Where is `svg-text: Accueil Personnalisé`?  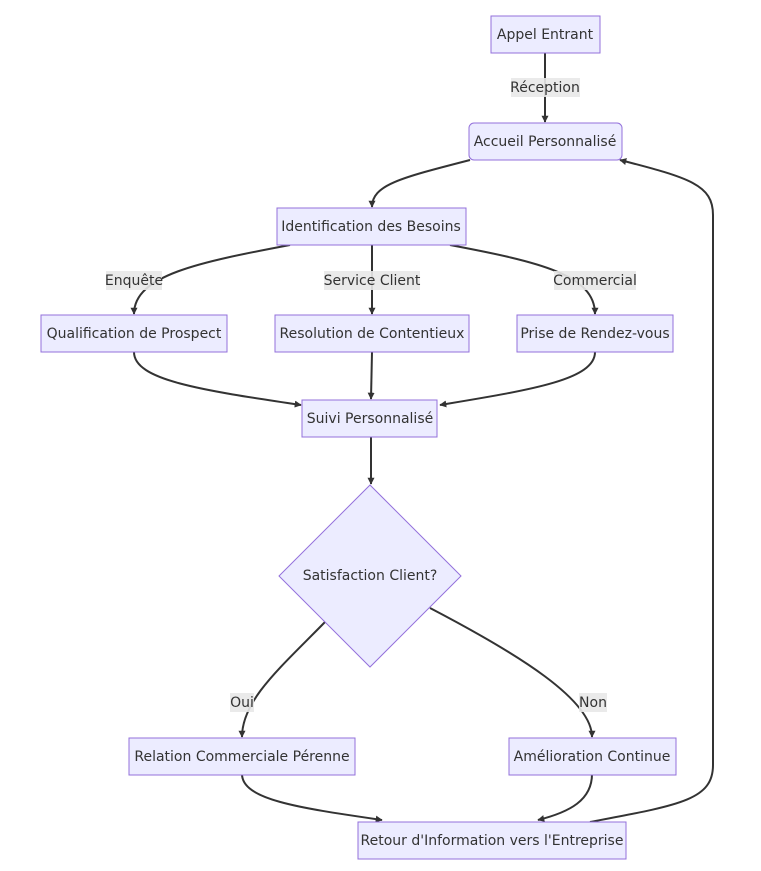
svg-text: Accueil Personnalisé is located at coordinates (545, 142).